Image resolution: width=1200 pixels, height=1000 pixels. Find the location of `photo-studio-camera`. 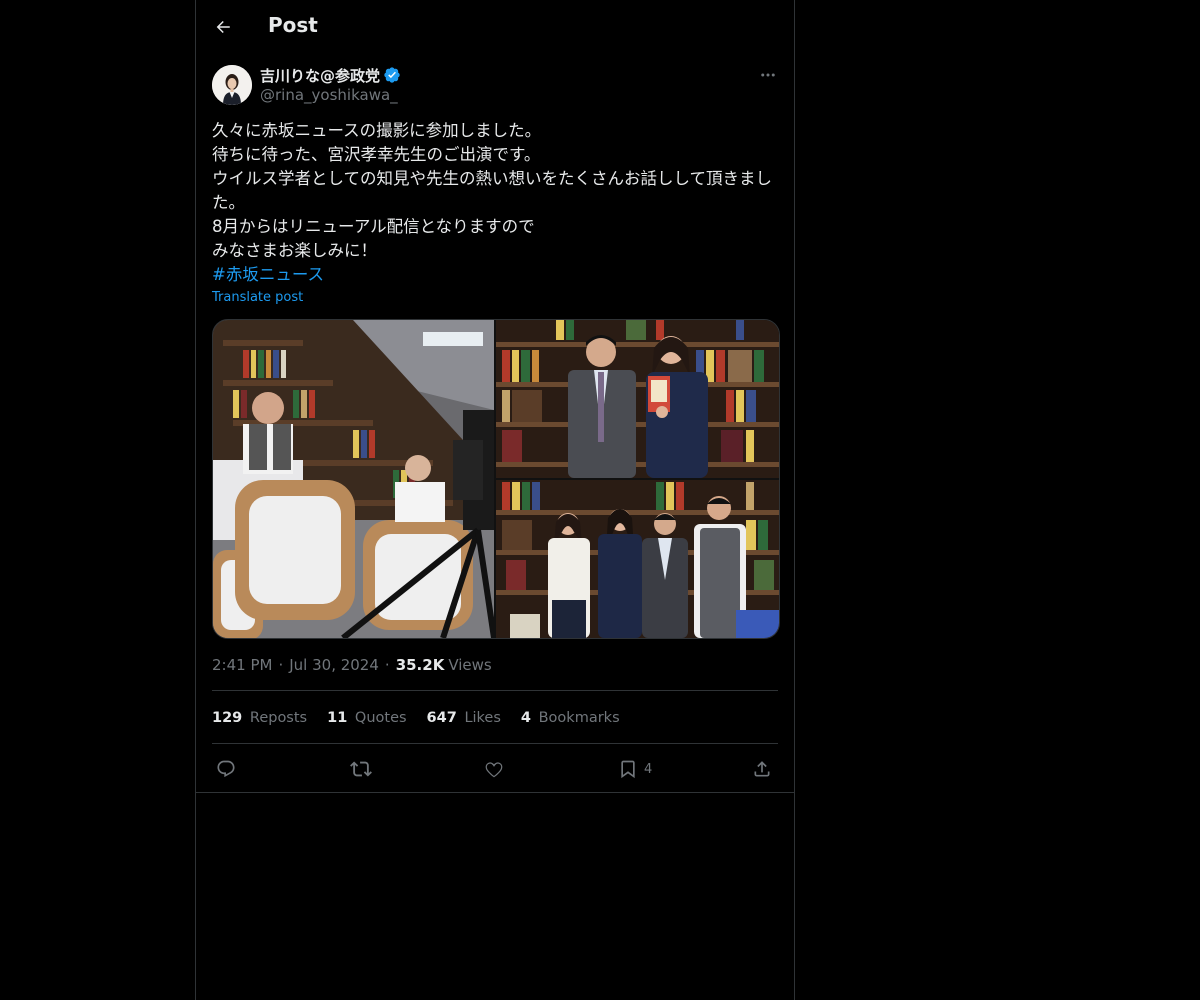

photo-studio-camera is located at coordinates (353, 479).